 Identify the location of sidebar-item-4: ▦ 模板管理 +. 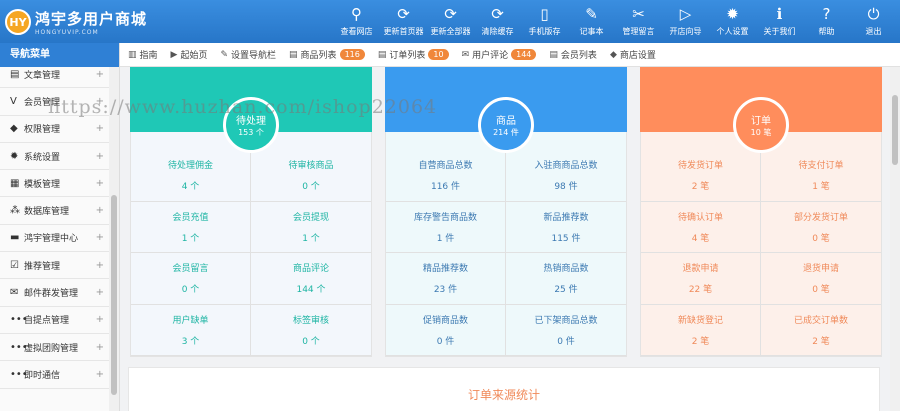
(55, 184).